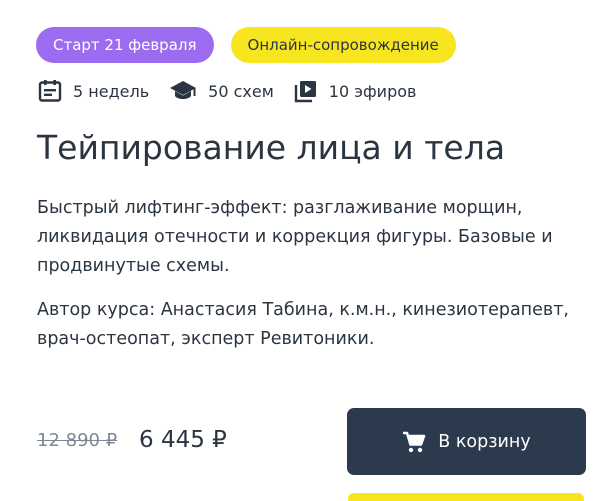 The height and width of the screenshot is (501, 600). I want to click on add-to-cart-label: В корзину, so click(484, 441).